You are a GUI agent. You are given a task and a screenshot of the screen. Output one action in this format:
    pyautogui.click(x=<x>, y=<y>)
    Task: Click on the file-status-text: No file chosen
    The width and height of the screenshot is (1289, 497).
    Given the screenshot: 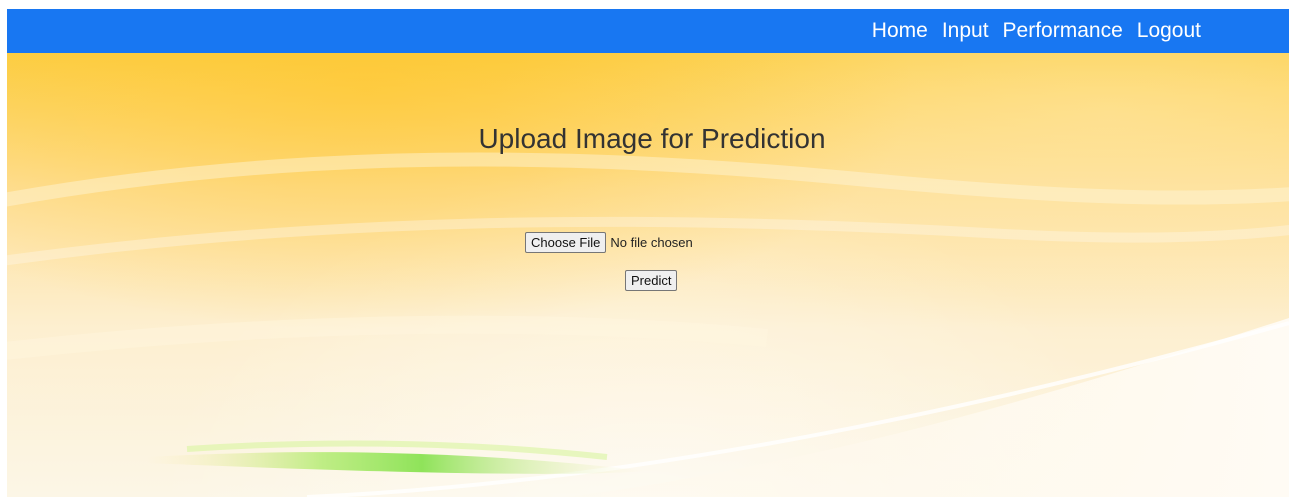 What is the action you would take?
    pyautogui.click(x=651, y=242)
    